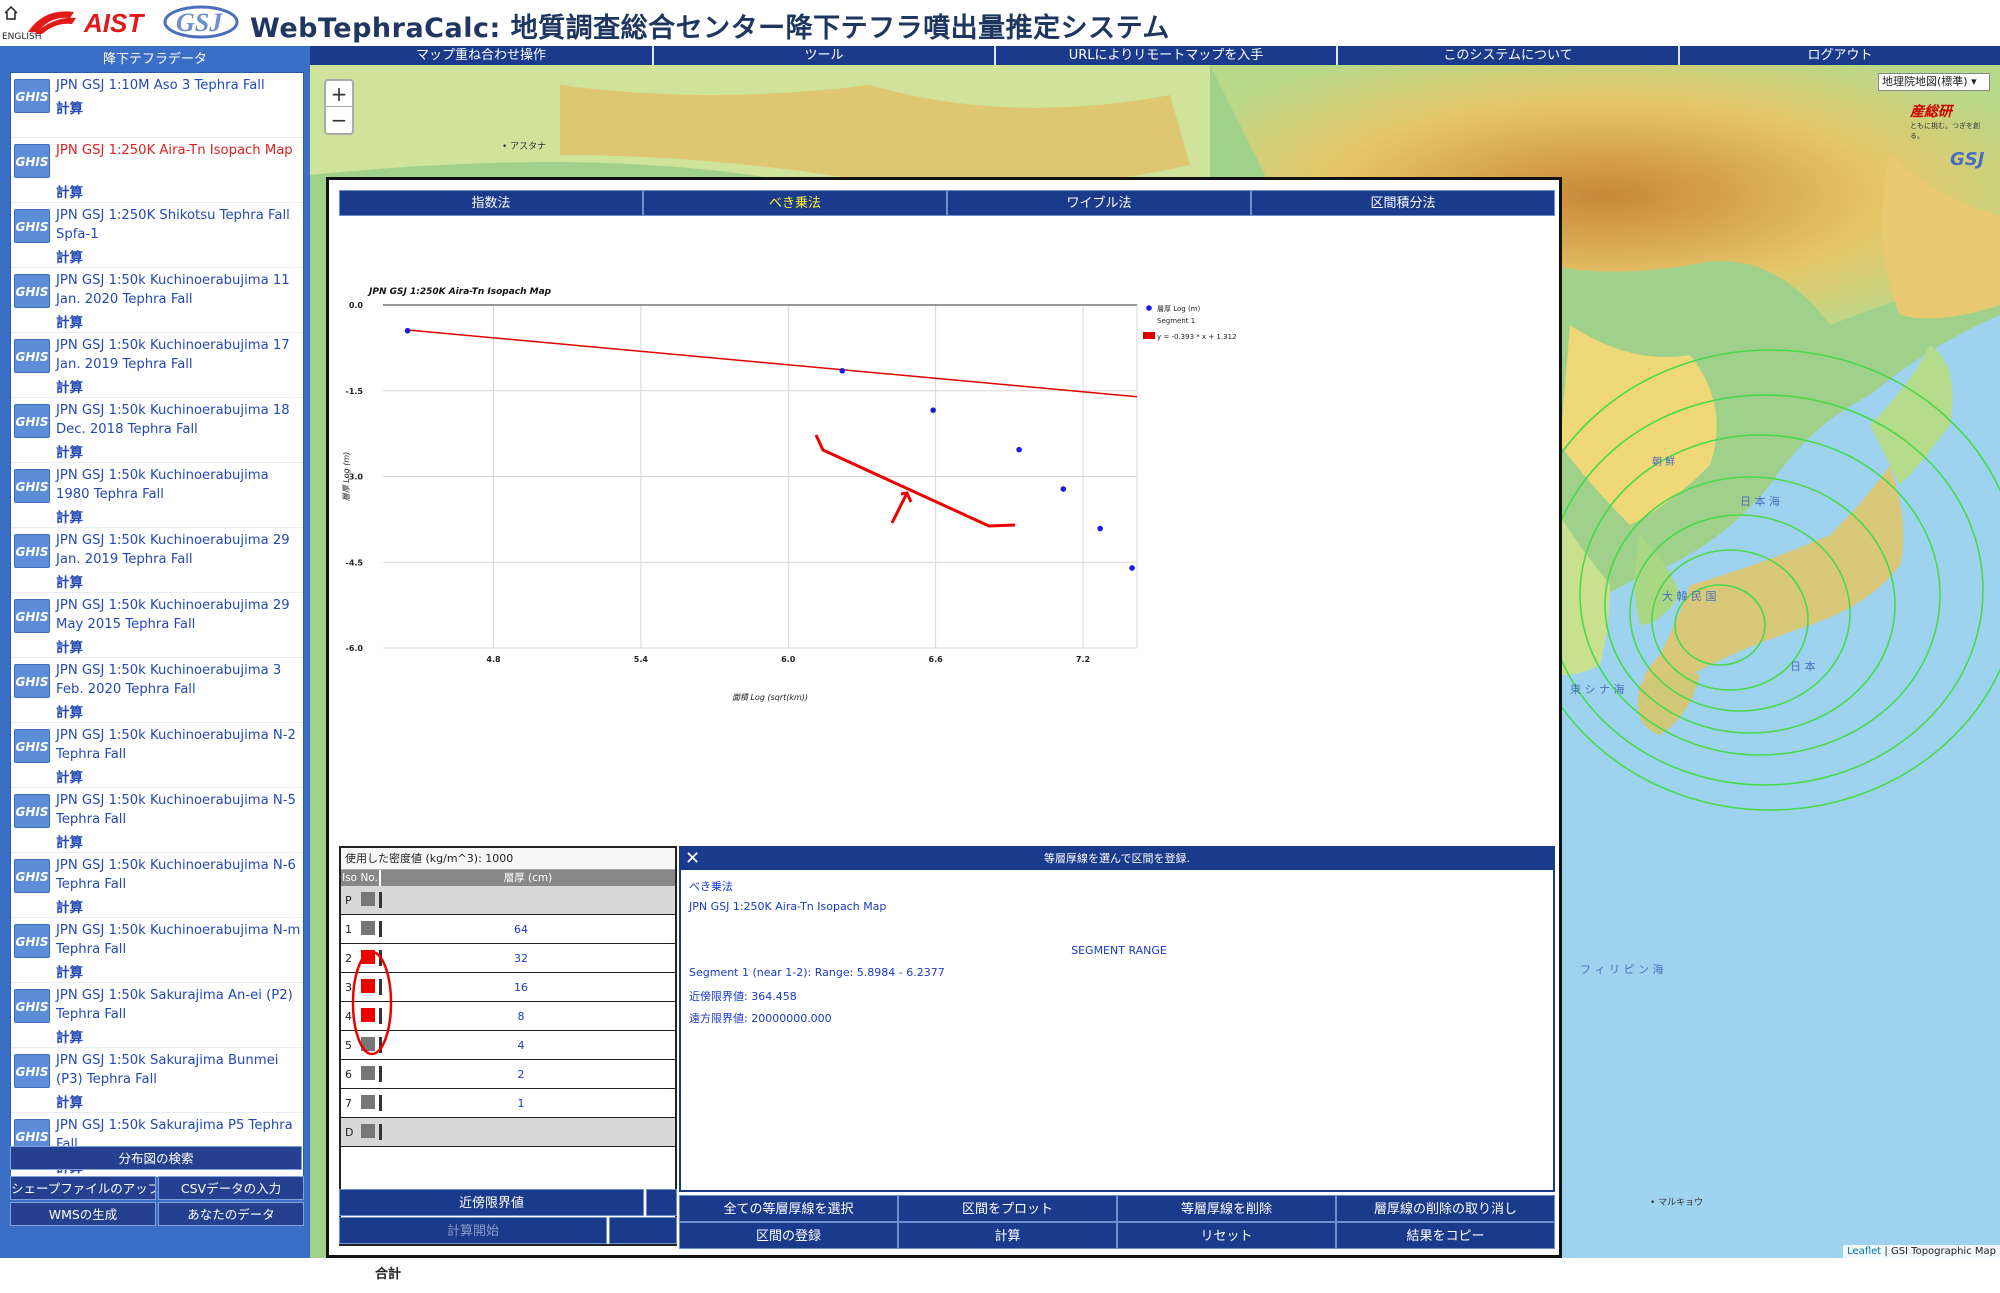  Describe the element at coordinates (179, 85) in the screenshot. I see `tephra-item-name: JPN GSJ 1:10M Aso 3 Tephra Fall` at that location.